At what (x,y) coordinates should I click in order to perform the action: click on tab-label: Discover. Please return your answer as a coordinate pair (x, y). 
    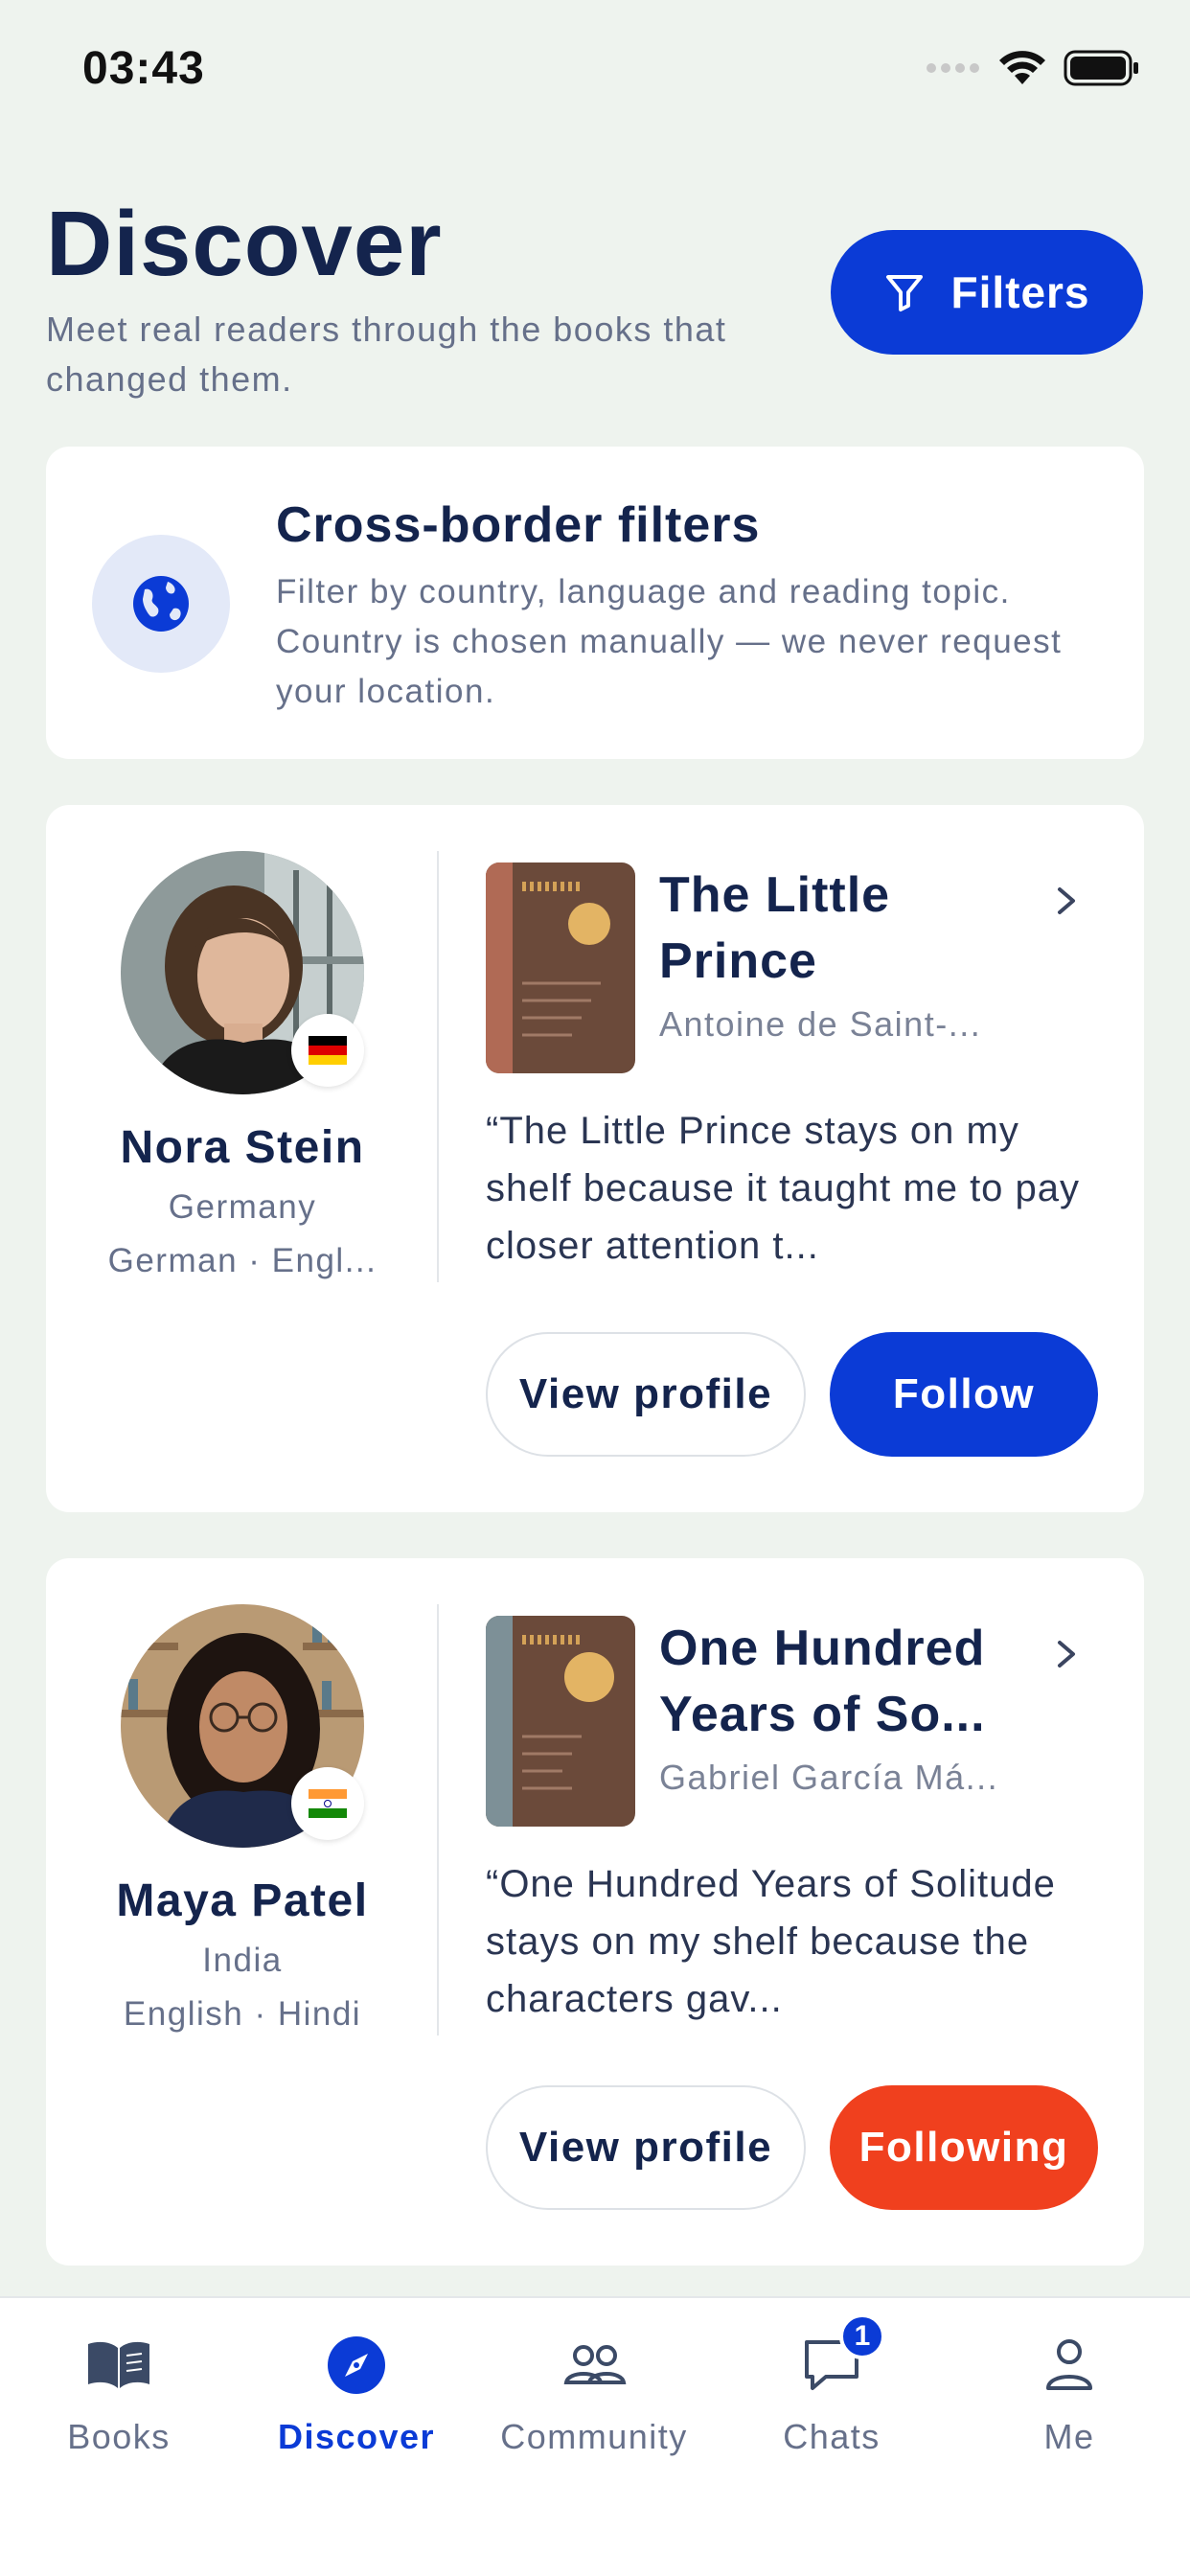
    Looking at the image, I should click on (357, 2436).